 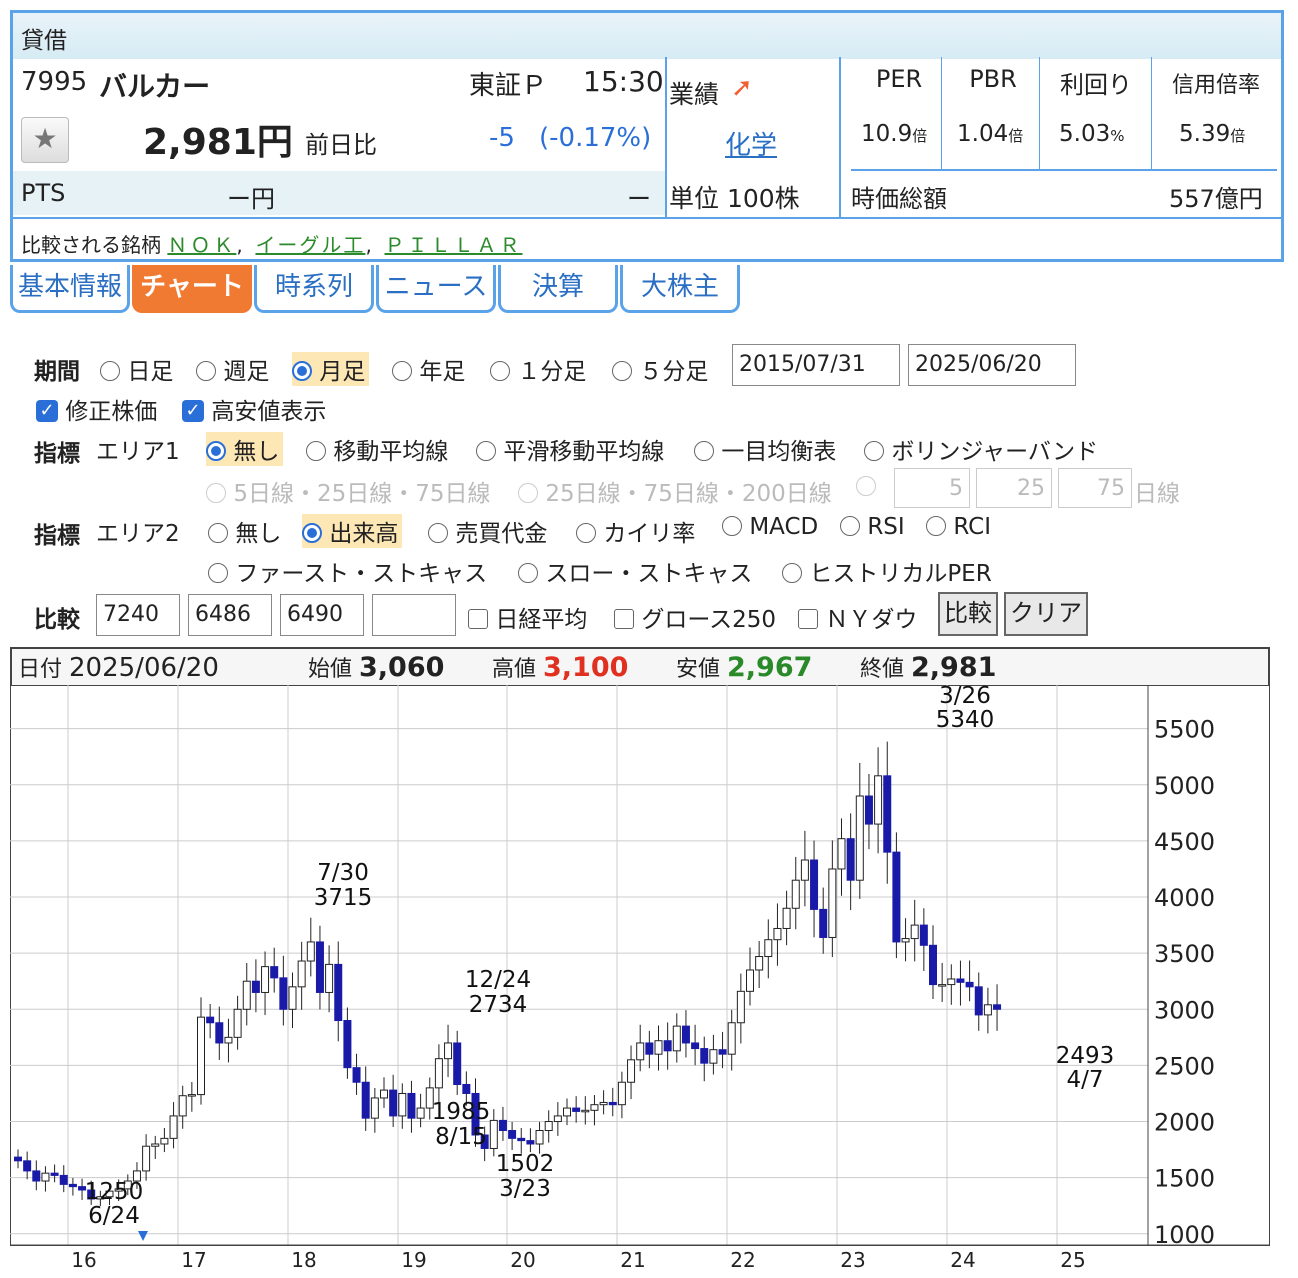 What do you see at coordinates (709, 620) in the screenshot?
I see `option-label: グロース250` at bounding box center [709, 620].